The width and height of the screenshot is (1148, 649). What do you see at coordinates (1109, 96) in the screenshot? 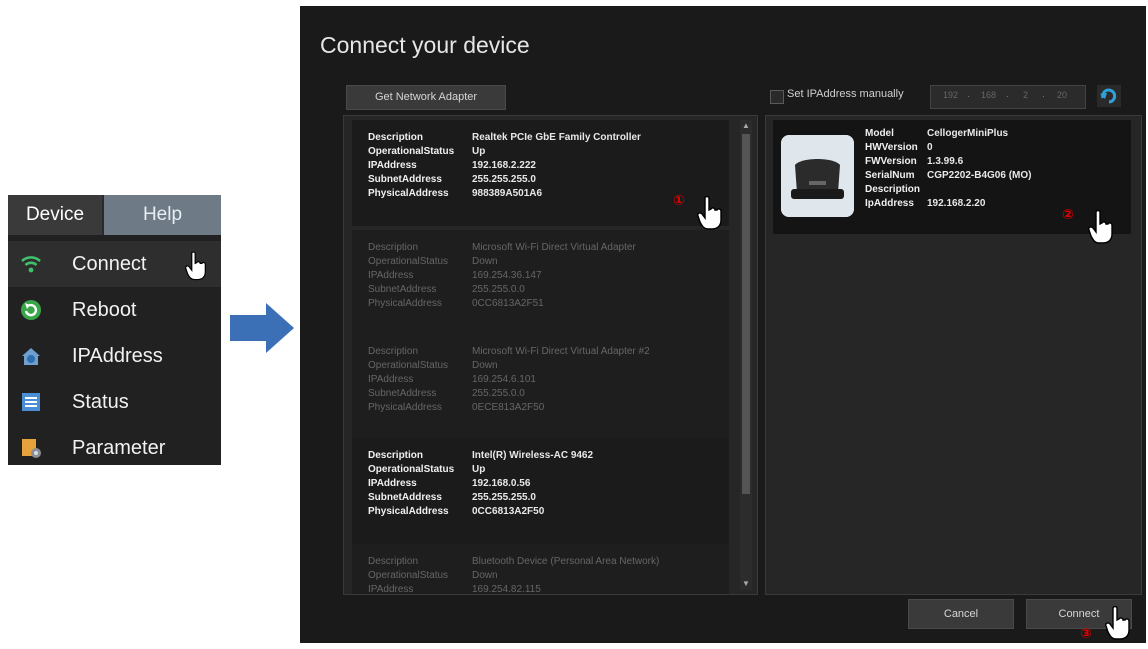
I see `refresh-icon` at bounding box center [1109, 96].